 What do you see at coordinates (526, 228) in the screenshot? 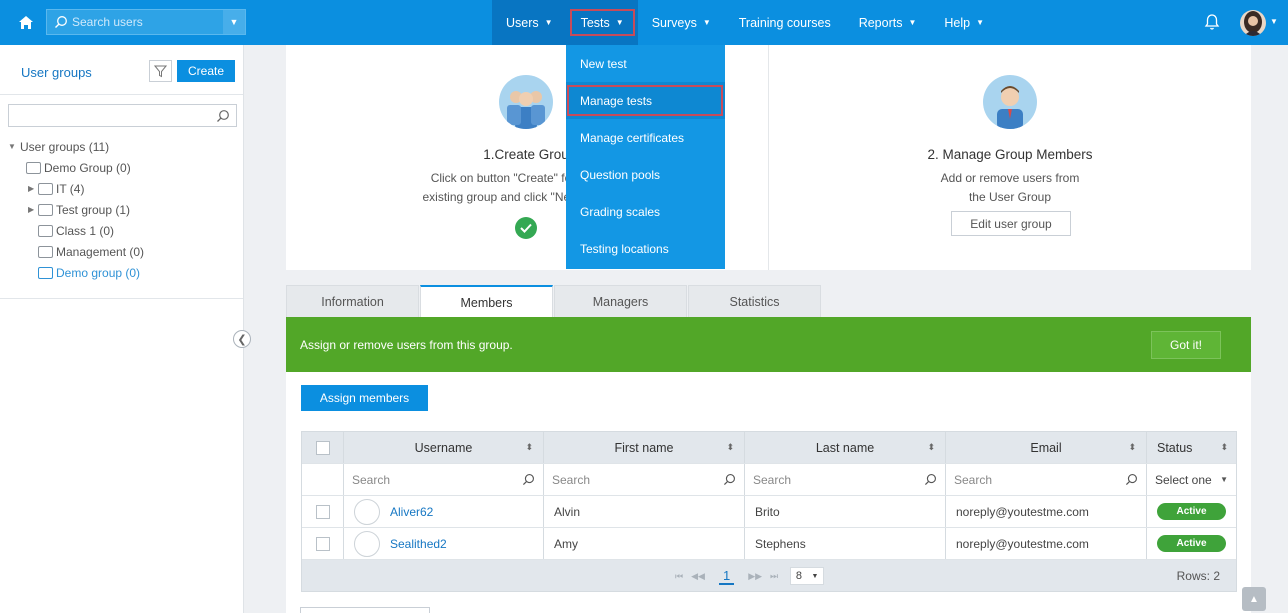
I see `check-icon` at bounding box center [526, 228].